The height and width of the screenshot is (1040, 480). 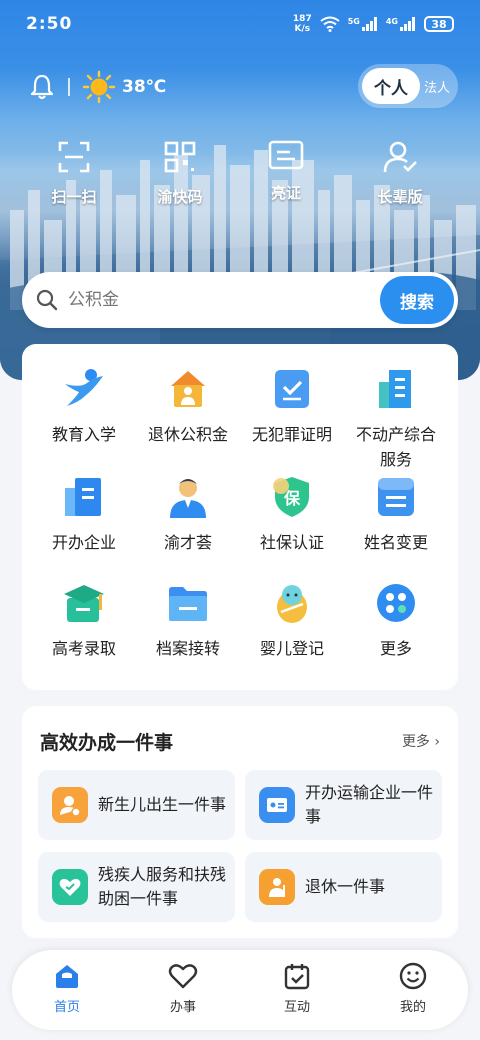 What do you see at coordinates (107, 743) in the screenshot?
I see `one-thing-title: 高效办成一件事` at bounding box center [107, 743].